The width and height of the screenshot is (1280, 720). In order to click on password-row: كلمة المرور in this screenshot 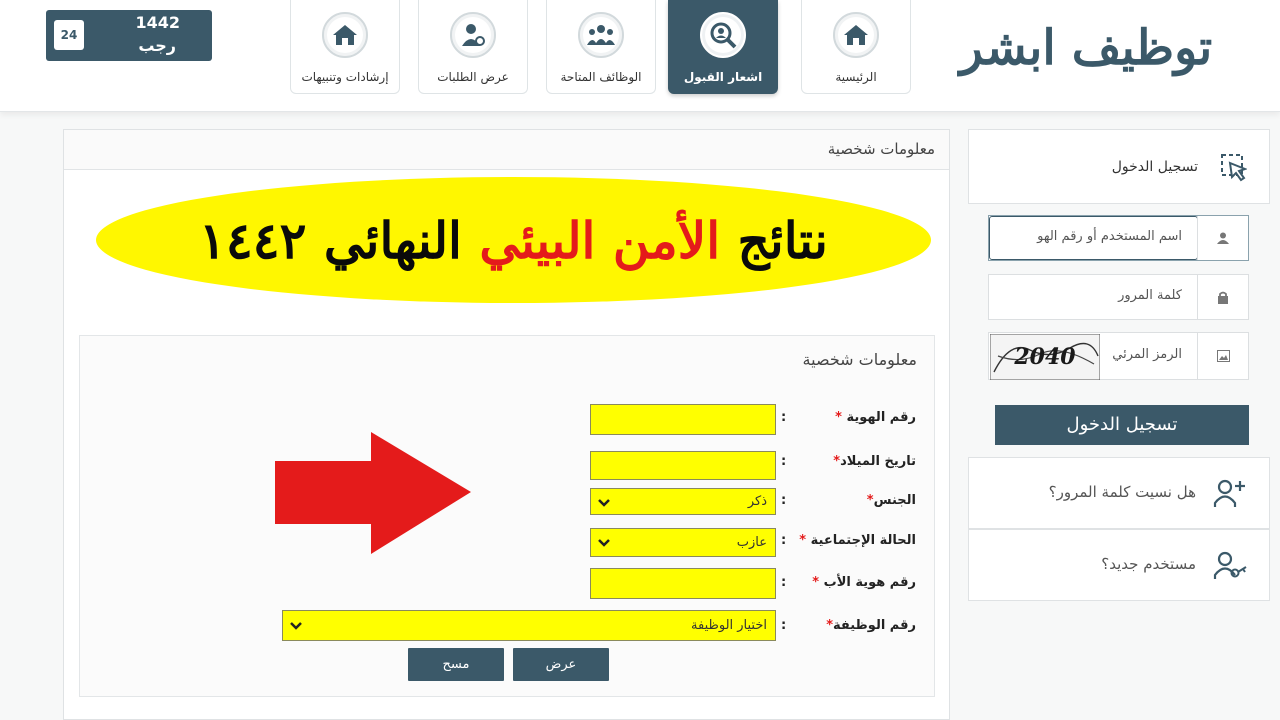, I will do `click(1118, 297)`.